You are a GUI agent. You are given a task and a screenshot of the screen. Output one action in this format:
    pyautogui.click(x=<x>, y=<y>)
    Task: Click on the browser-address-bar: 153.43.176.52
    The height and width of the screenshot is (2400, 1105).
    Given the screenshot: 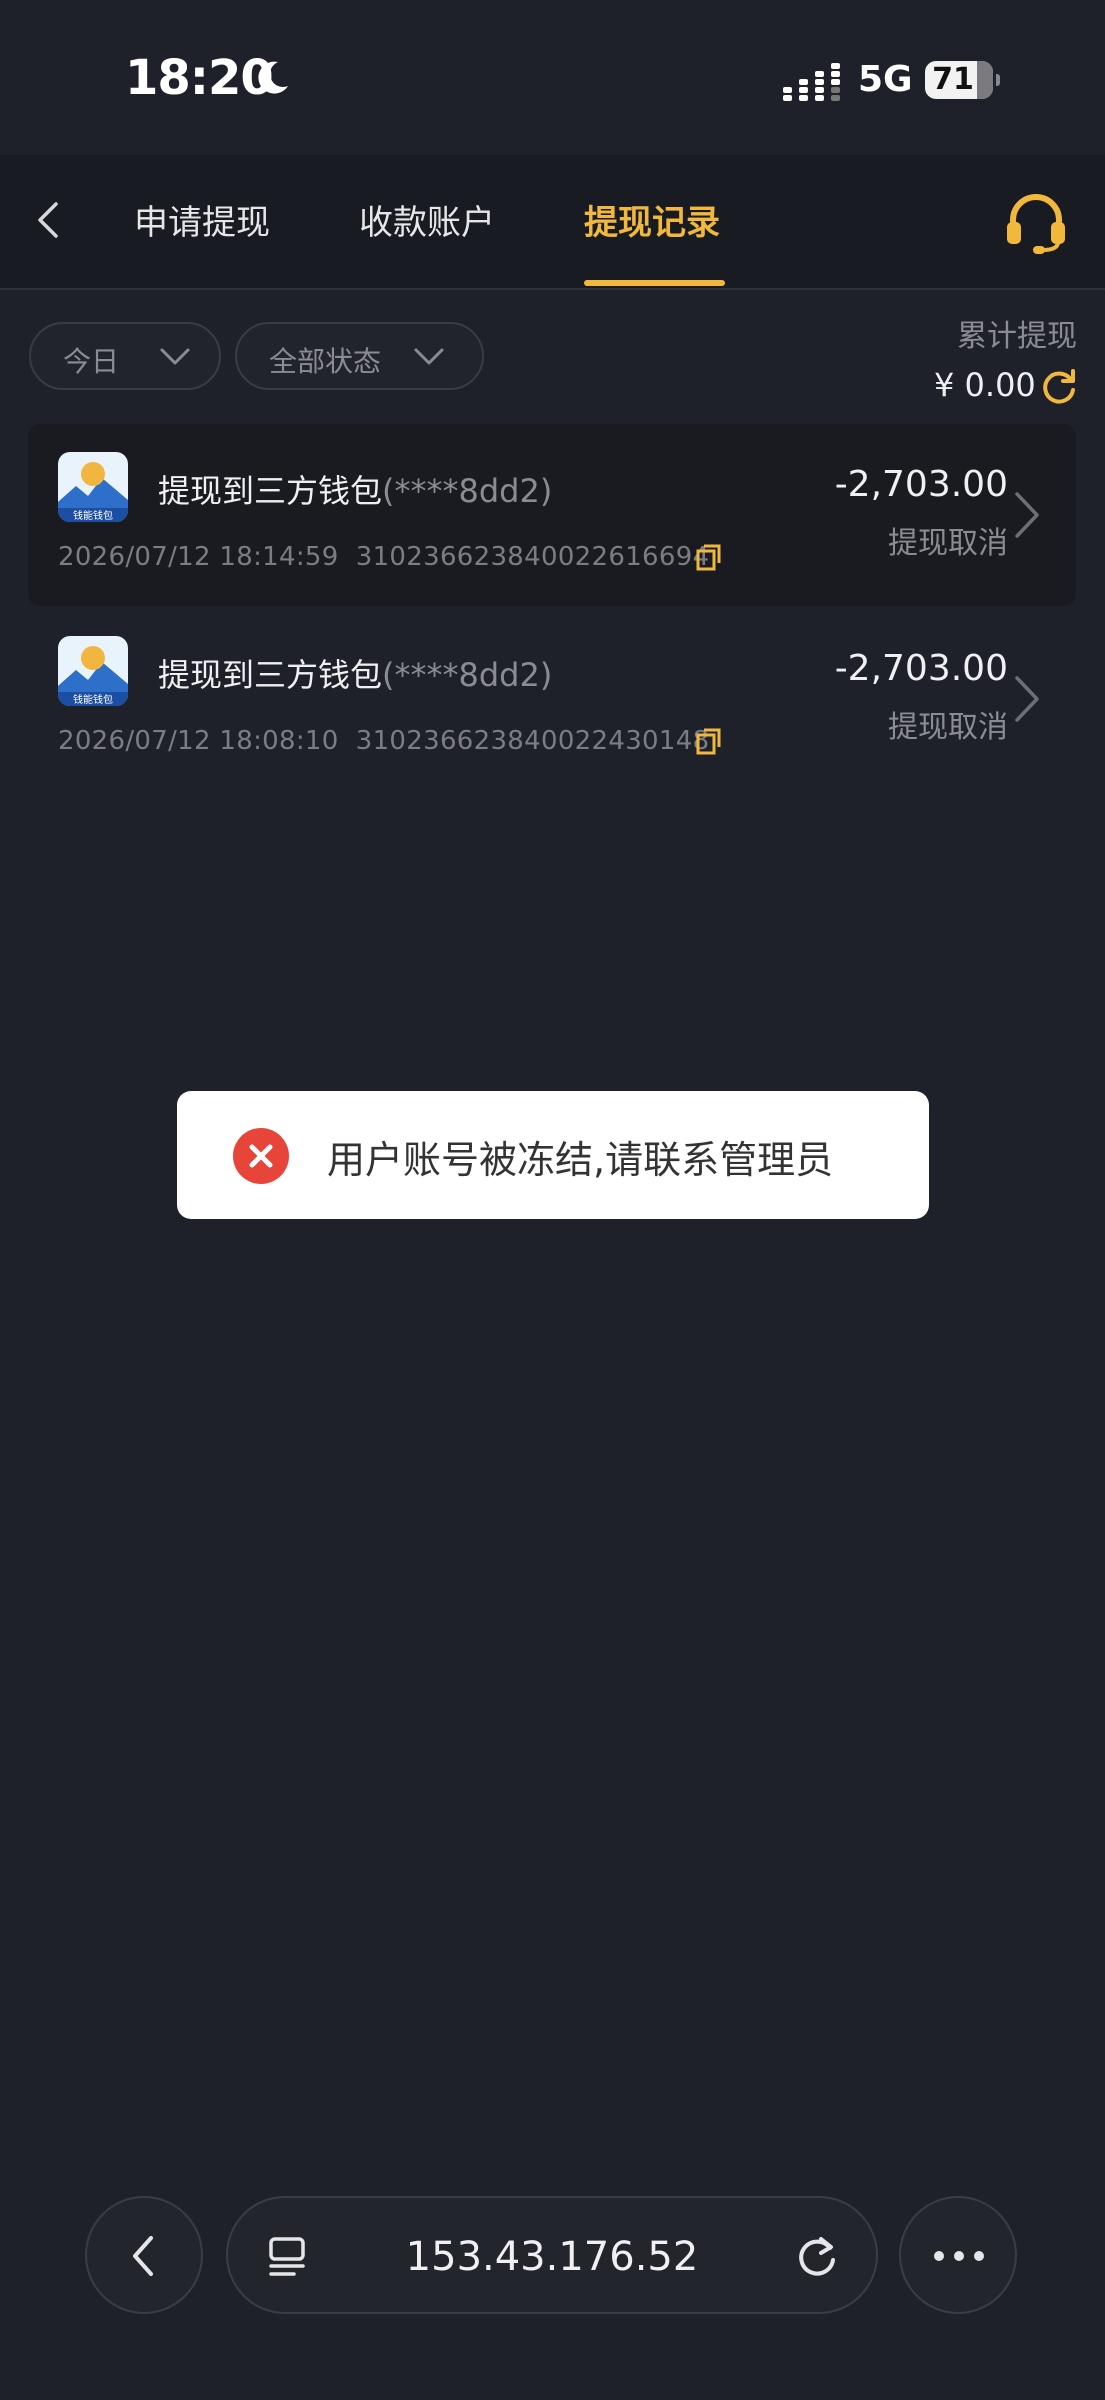 What is the action you would take?
    pyautogui.click(x=552, y=2255)
    